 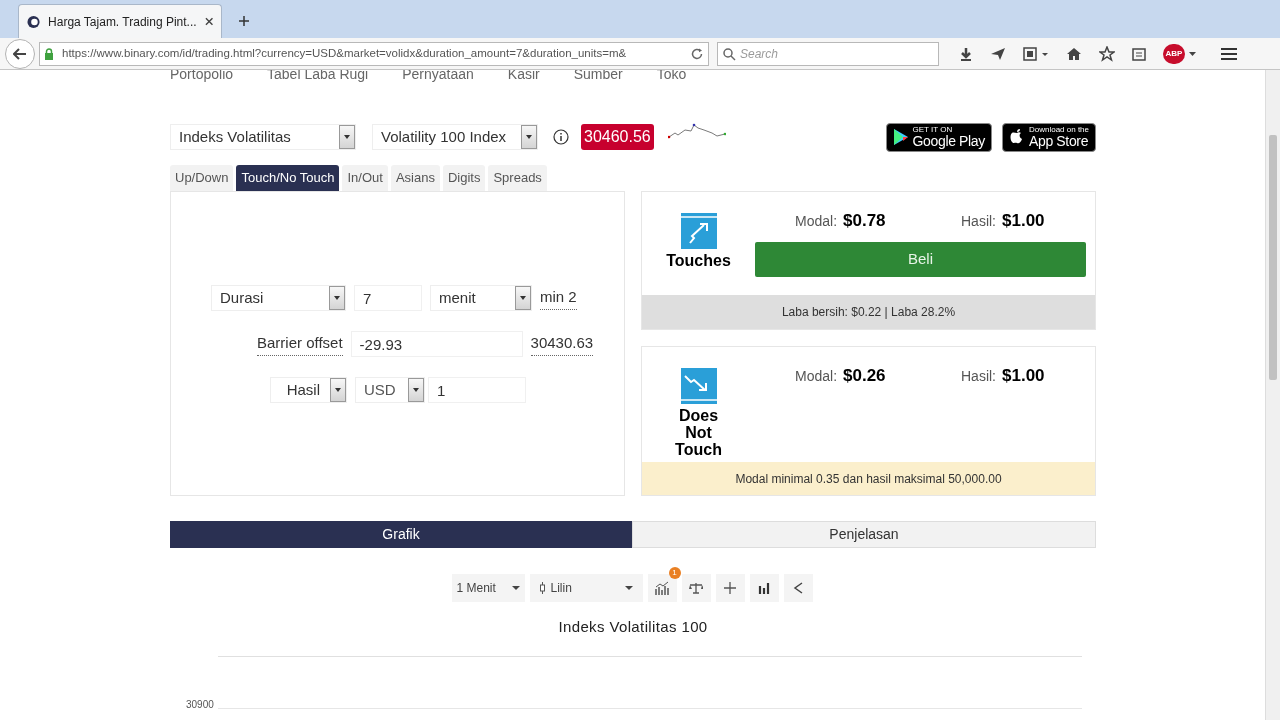 I want to click on profit-summary: Laba bersih: $0.22 | Laba 28.2%, so click(x=868, y=312).